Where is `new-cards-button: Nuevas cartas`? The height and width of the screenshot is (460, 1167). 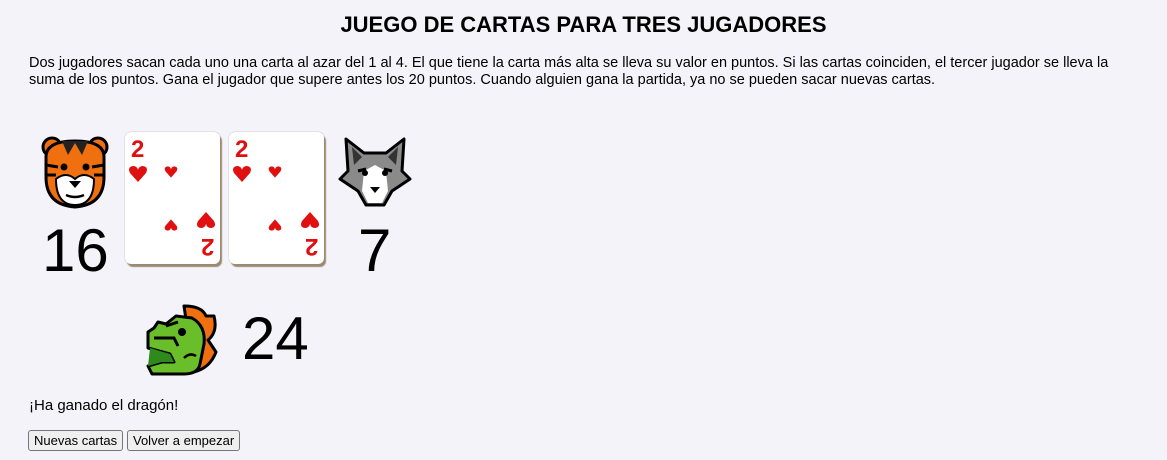
new-cards-button: Nuevas cartas is located at coordinates (76, 440).